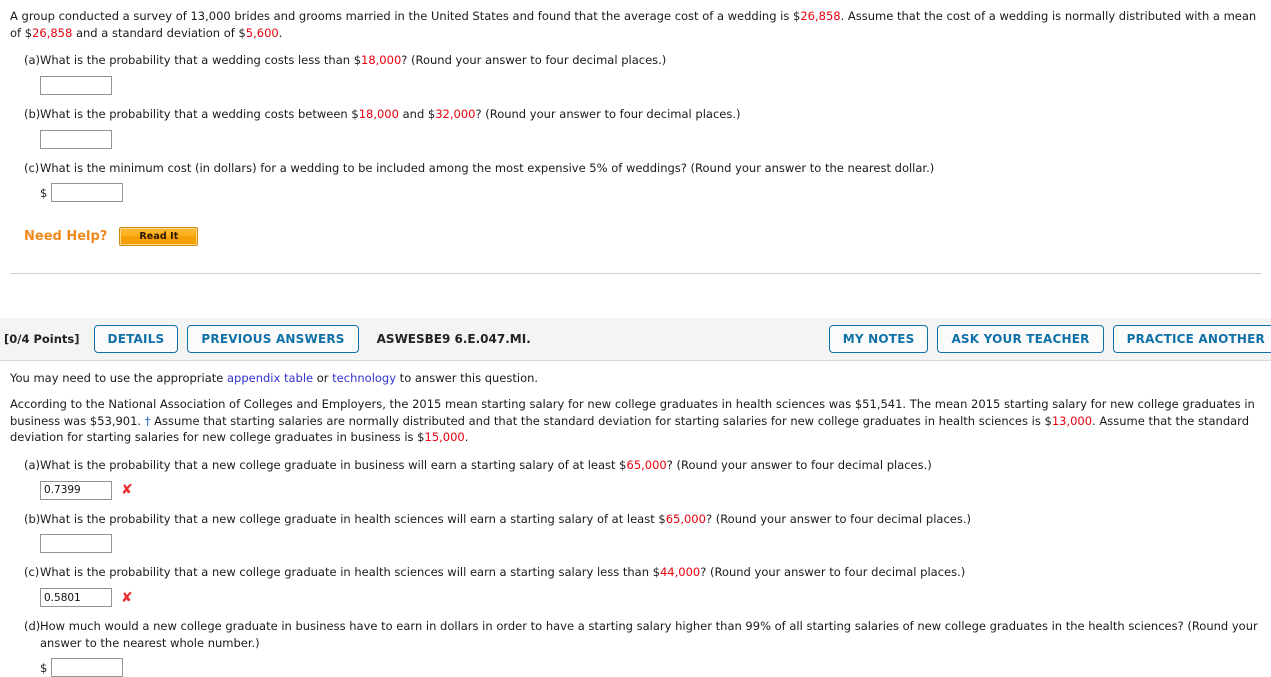 This screenshot has height=677, width=1271. I want to click on question-code: ASWESBE9 6.E.047.MI., so click(453, 339).